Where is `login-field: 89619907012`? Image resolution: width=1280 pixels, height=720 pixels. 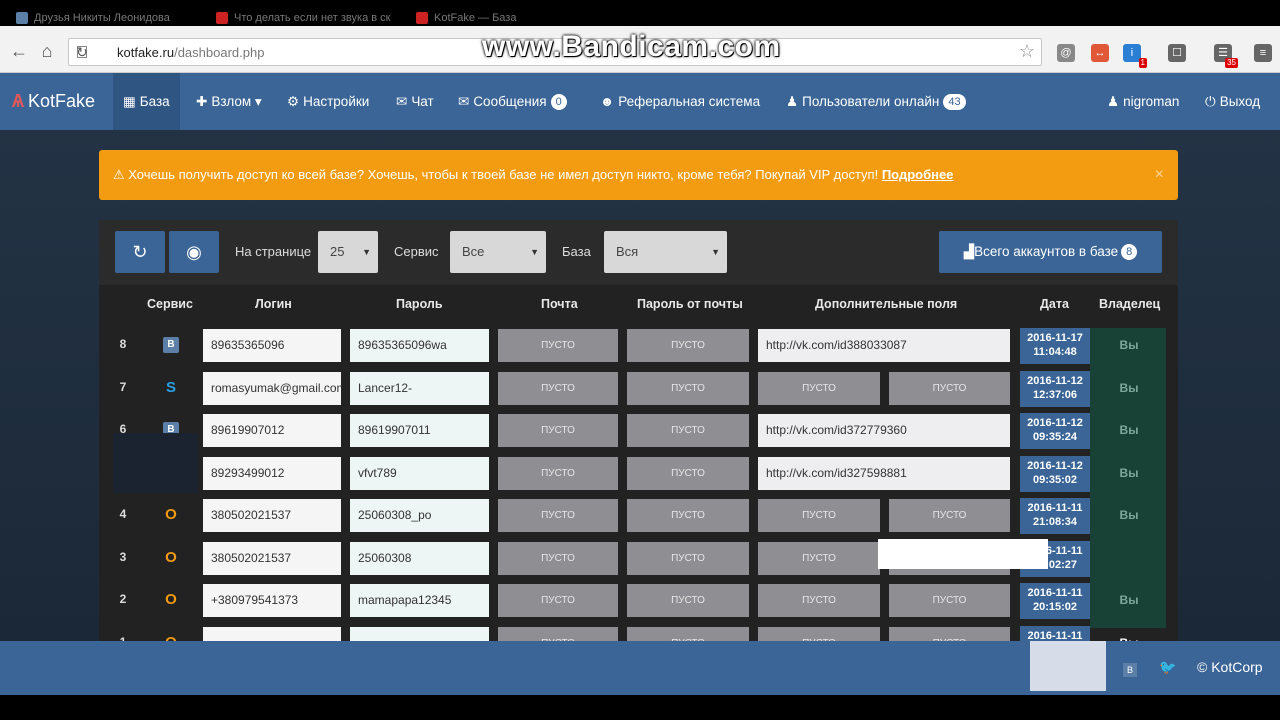 login-field: 89619907012 is located at coordinates (272, 430).